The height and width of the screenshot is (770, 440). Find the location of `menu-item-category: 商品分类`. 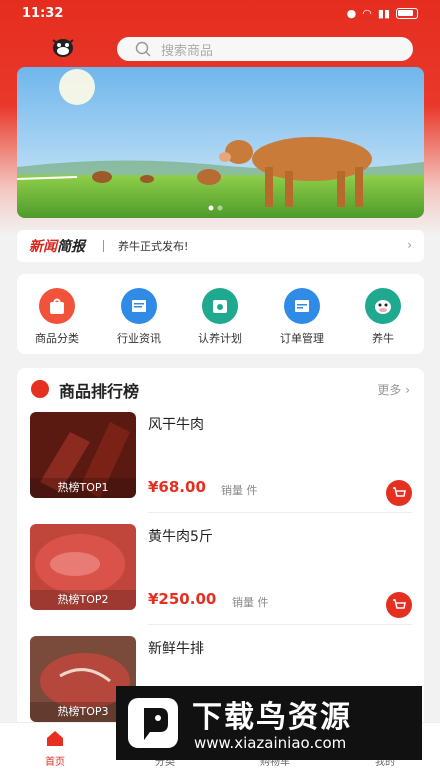

menu-item-category: 商品分类 is located at coordinates (57, 317).